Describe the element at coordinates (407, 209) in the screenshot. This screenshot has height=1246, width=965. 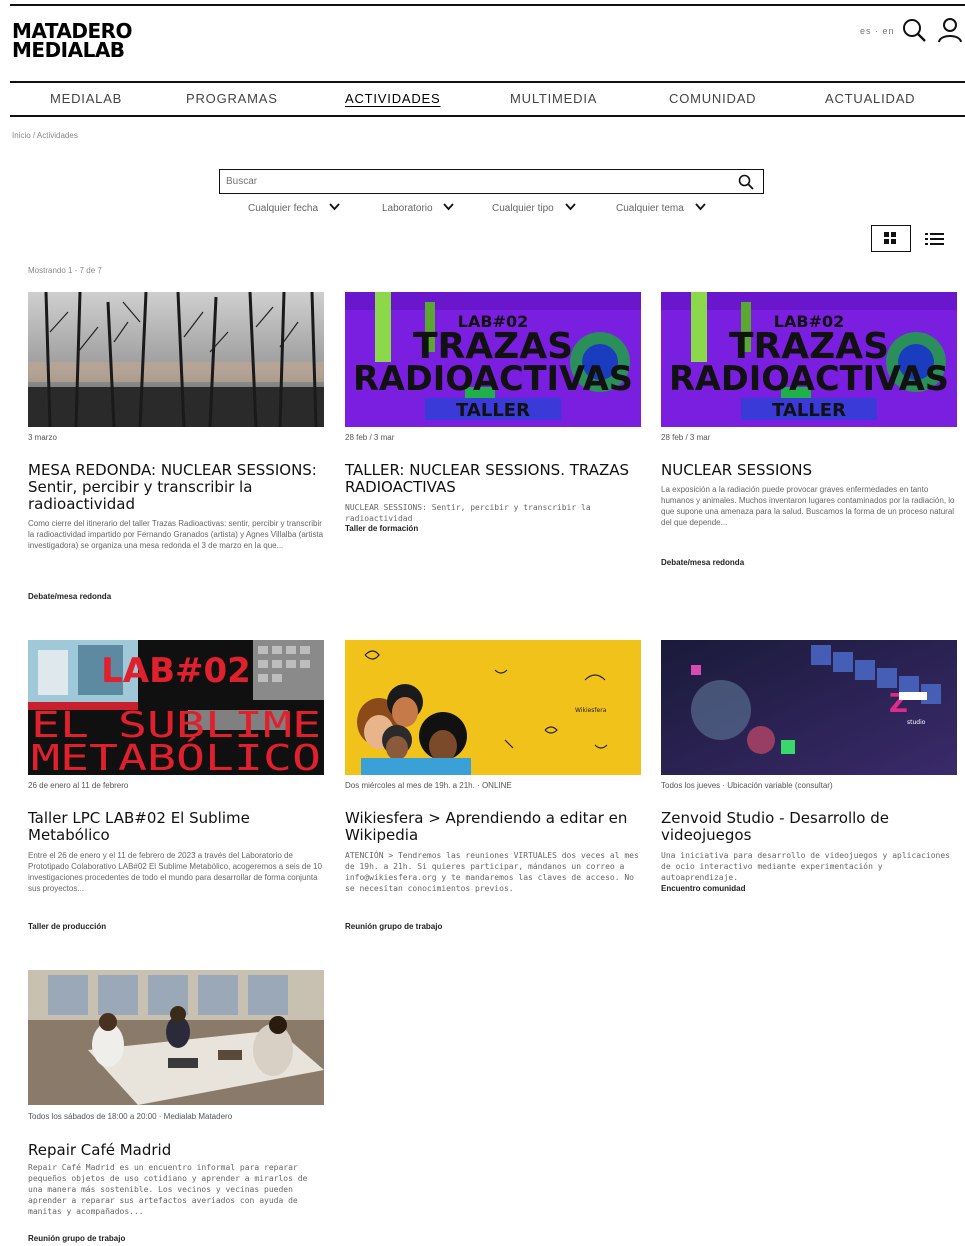
I see `filter-lab-label: Laboratorio` at that location.